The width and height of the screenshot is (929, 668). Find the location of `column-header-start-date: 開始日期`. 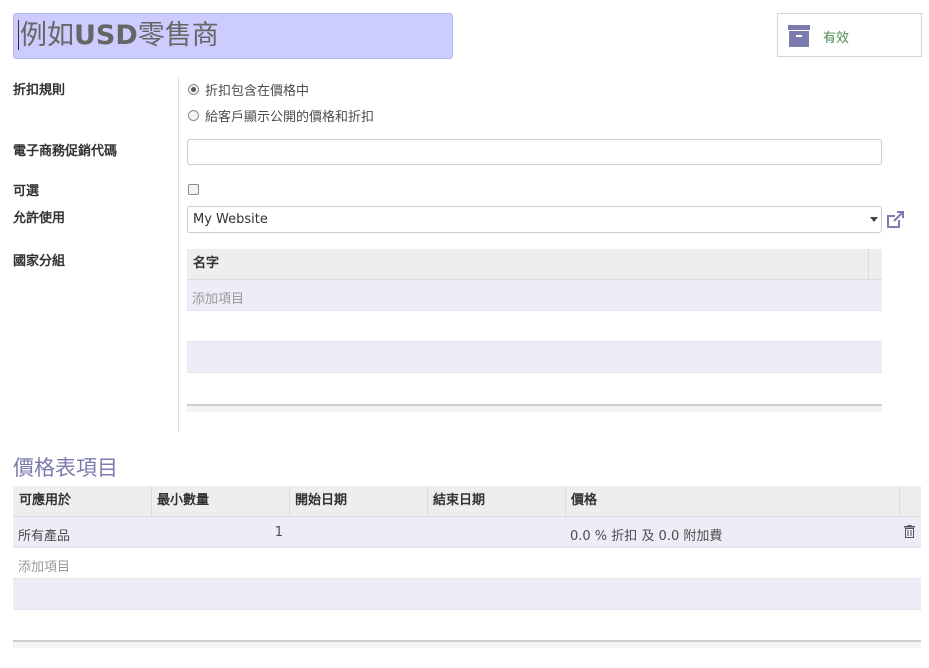

column-header-start-date: 開始日期 is located at coordinates (358, 501).